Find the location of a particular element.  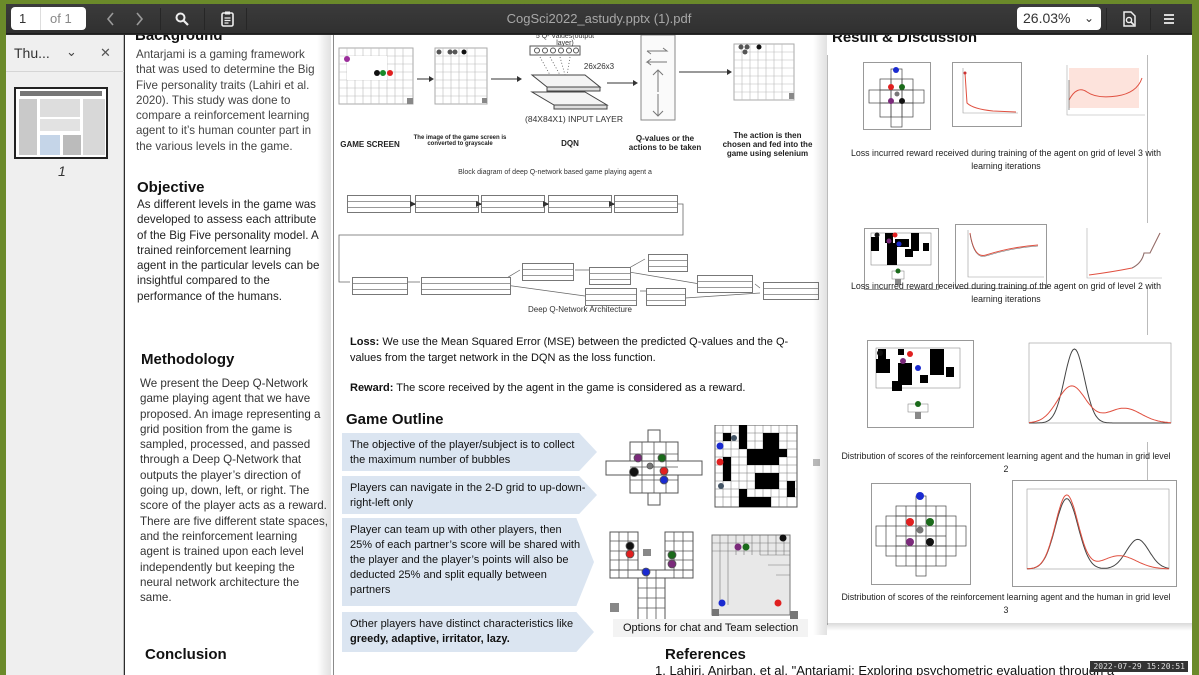

level2-score-distribution-chart is located at coordinates (1095, 388).